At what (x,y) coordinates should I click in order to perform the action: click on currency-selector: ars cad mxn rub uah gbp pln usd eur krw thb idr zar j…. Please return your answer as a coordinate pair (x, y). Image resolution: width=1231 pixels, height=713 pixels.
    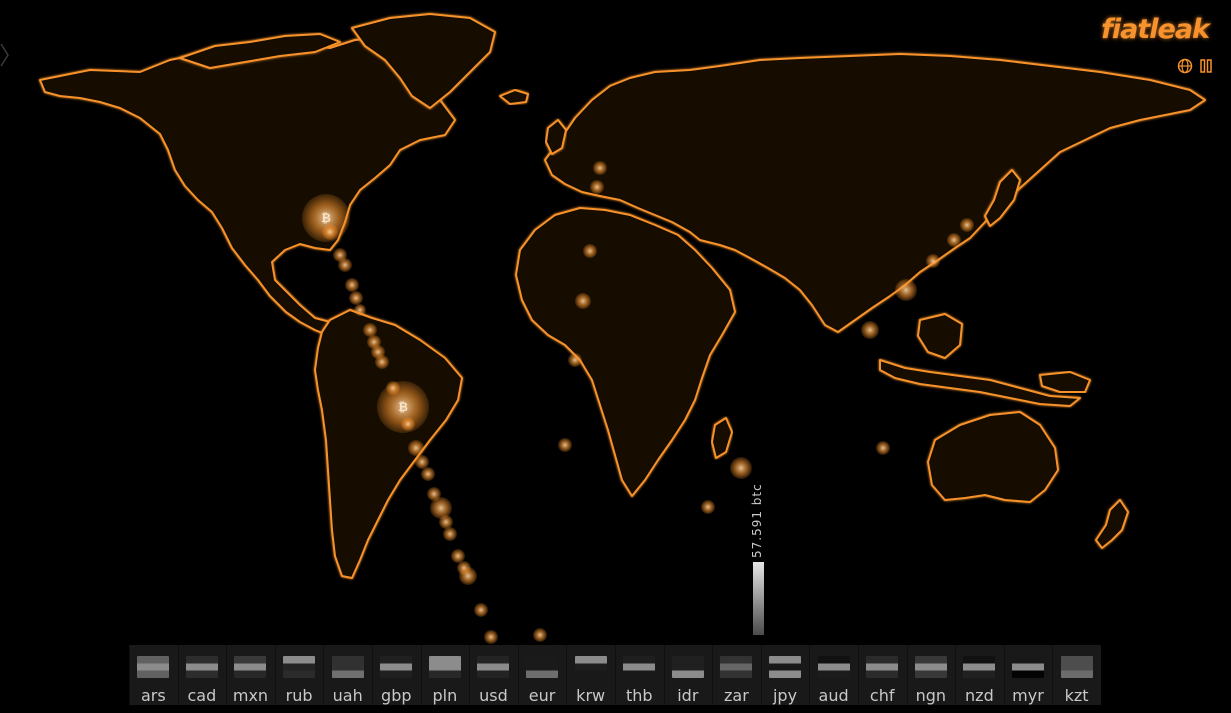
    Looking at the image, I should click on (615, 675).